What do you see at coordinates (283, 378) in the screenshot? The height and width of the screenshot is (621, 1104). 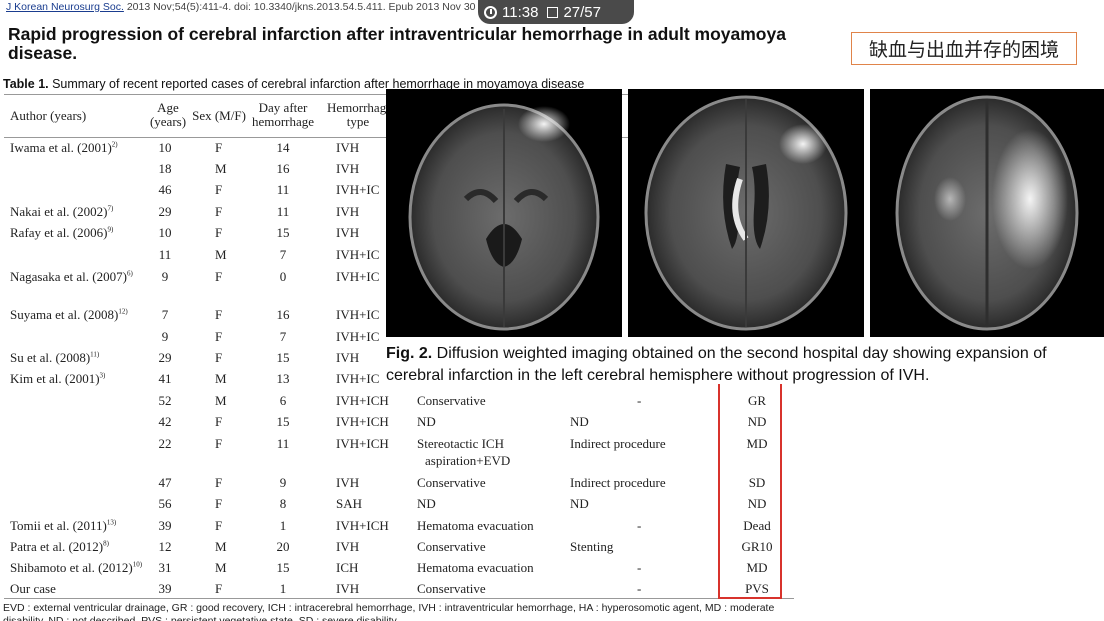 I see `table-cell-day: 13` at bounding box center [283, 378].